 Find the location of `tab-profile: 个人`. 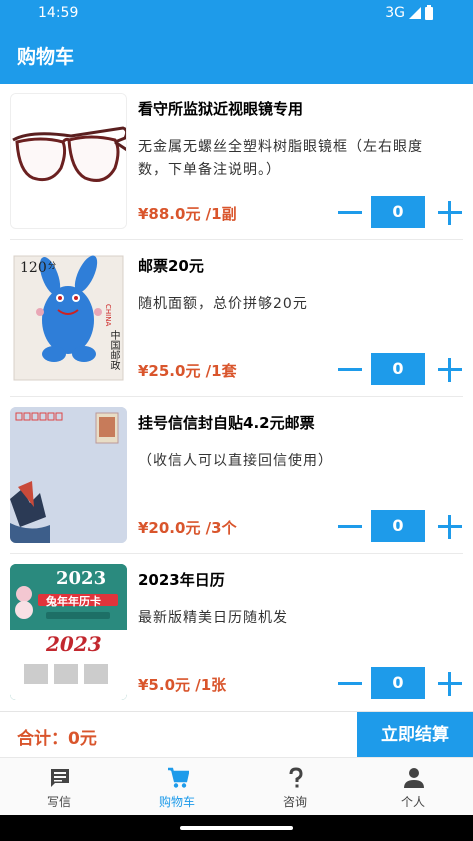

tab-profile: 个人 is located at coordinates (413, 787).